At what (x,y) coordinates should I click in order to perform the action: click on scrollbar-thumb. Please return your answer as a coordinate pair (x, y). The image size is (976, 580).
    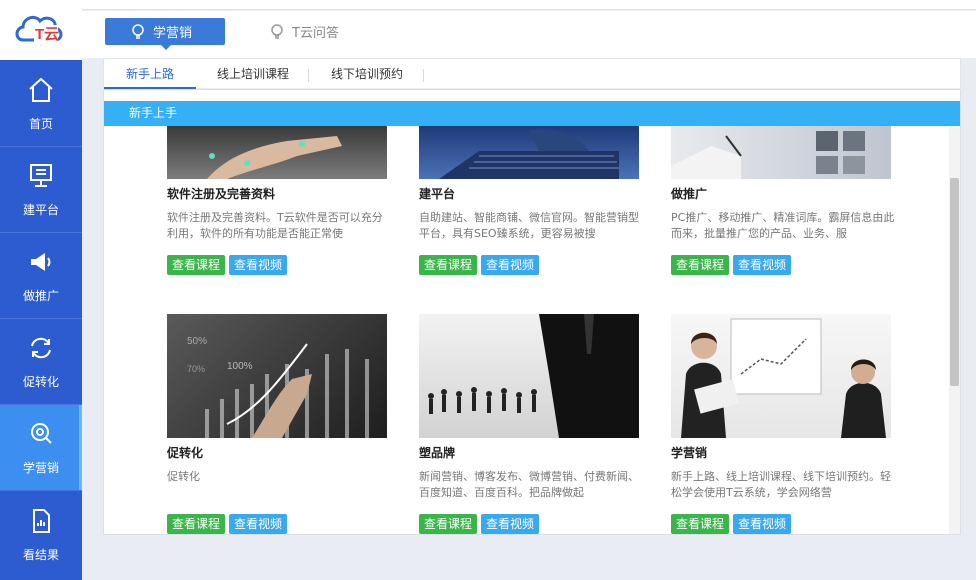
    Looking at the image, I should click on (954, 282).